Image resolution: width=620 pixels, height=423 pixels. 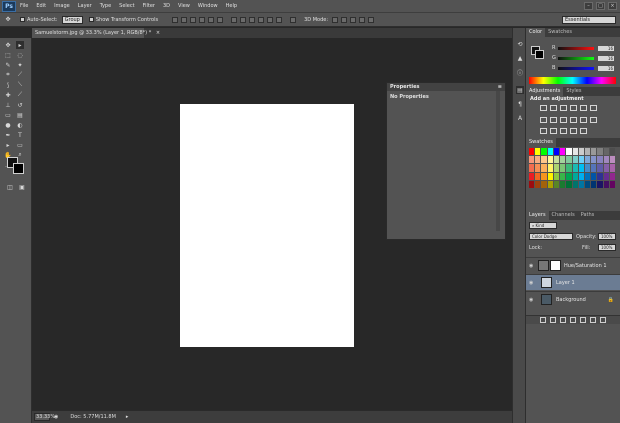 I want to click on layer-row-hue-saturation: ◉ Hue/Saturation 1, so click(x=573, y=265).